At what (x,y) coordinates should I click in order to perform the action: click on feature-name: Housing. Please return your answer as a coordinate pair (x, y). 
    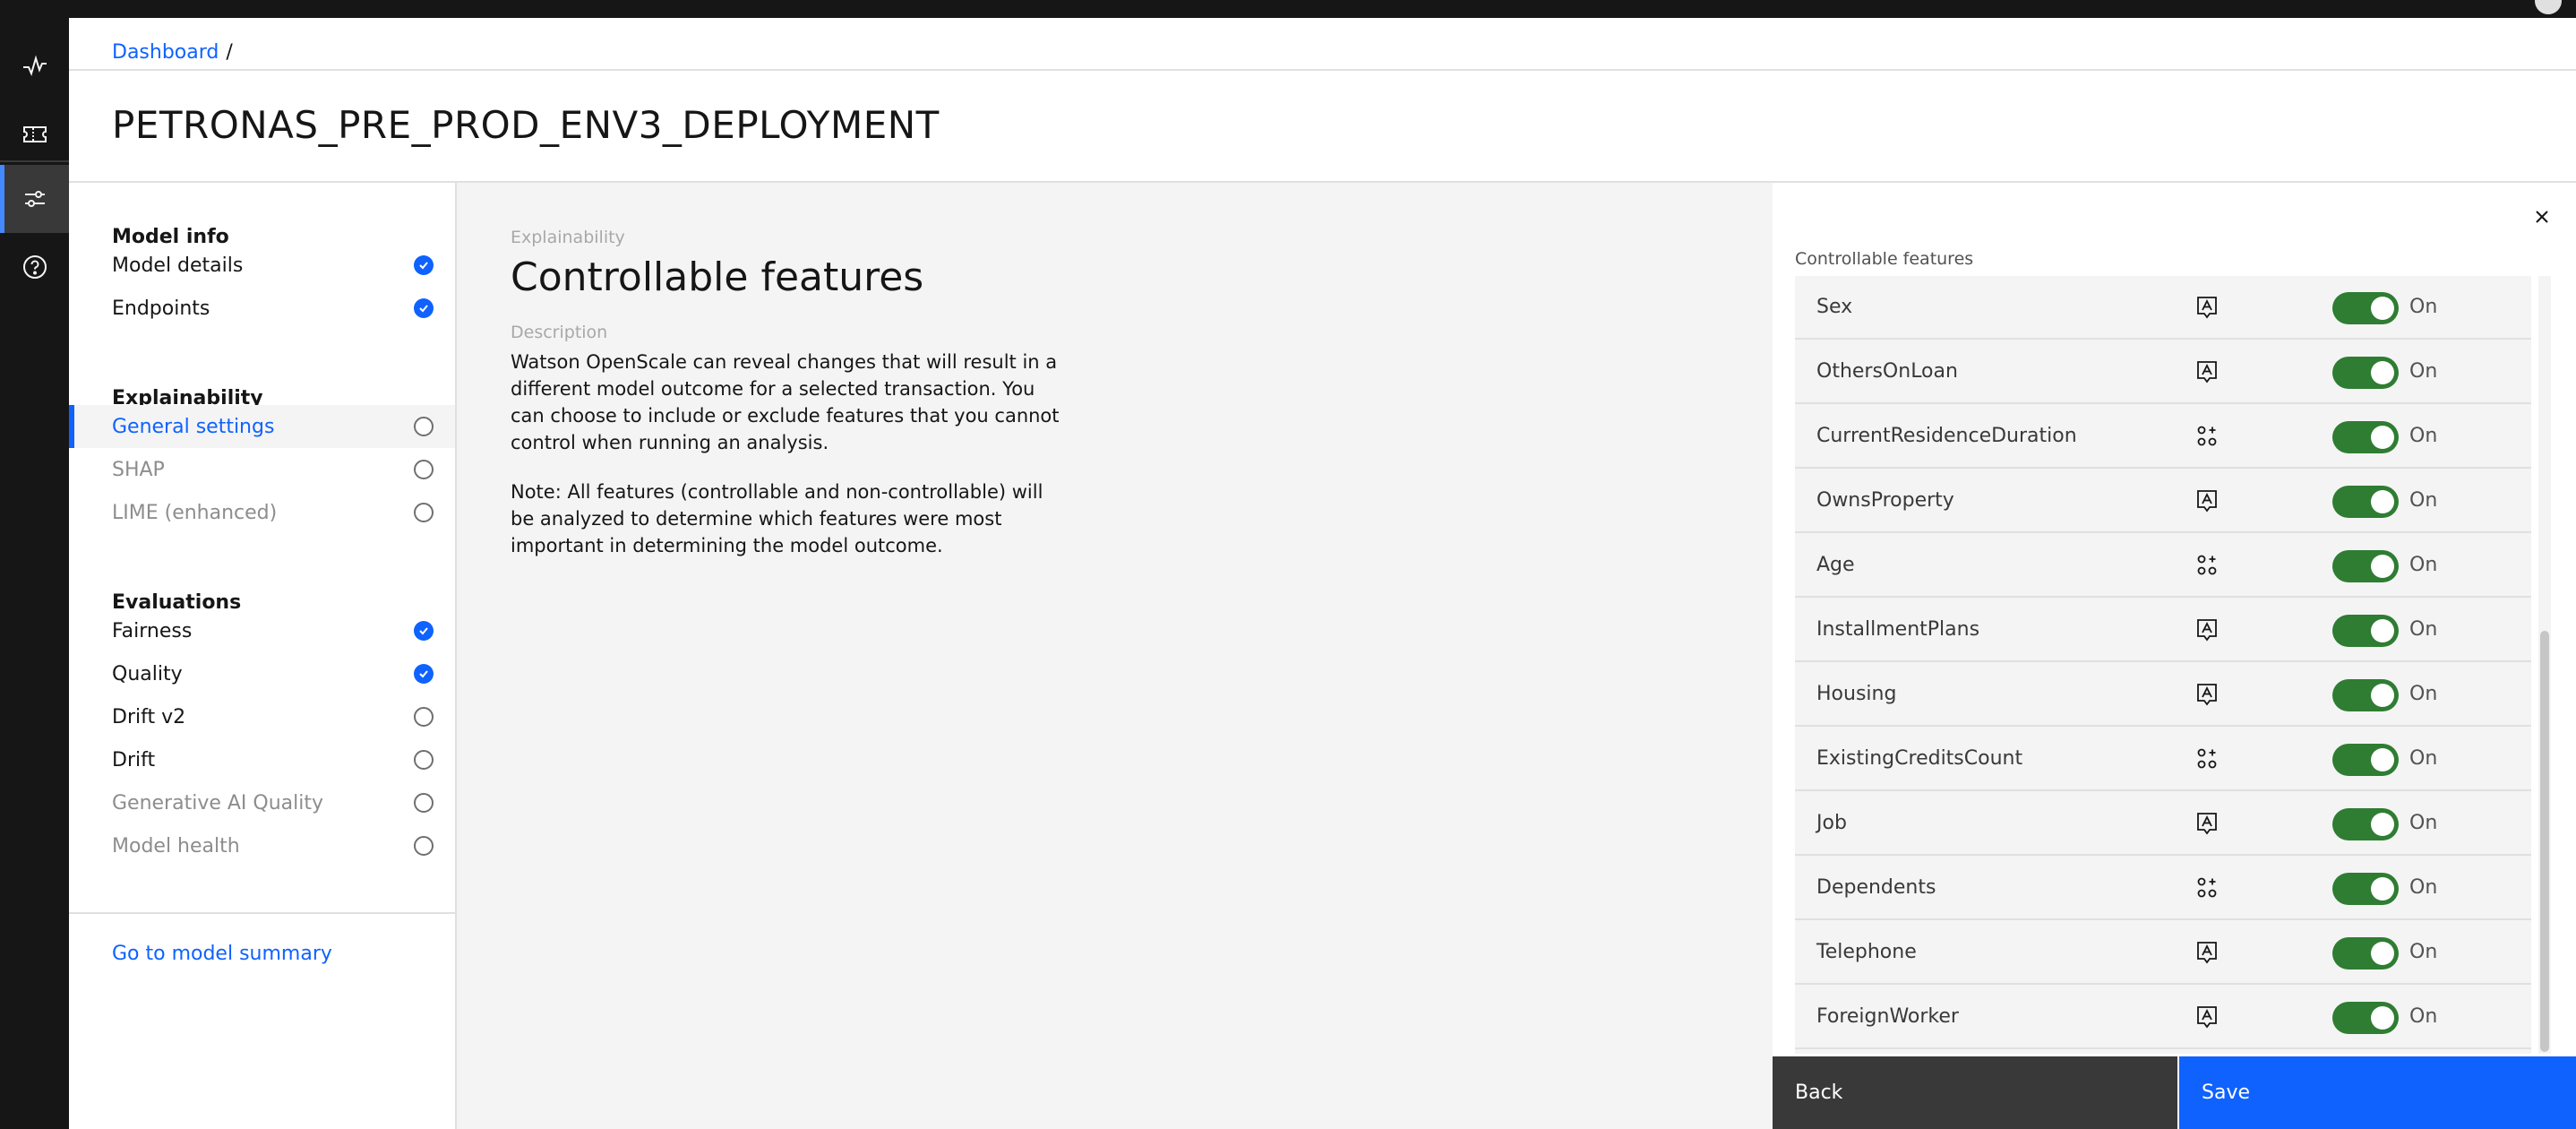
    Looking at the image, I should click on (1856, 694).